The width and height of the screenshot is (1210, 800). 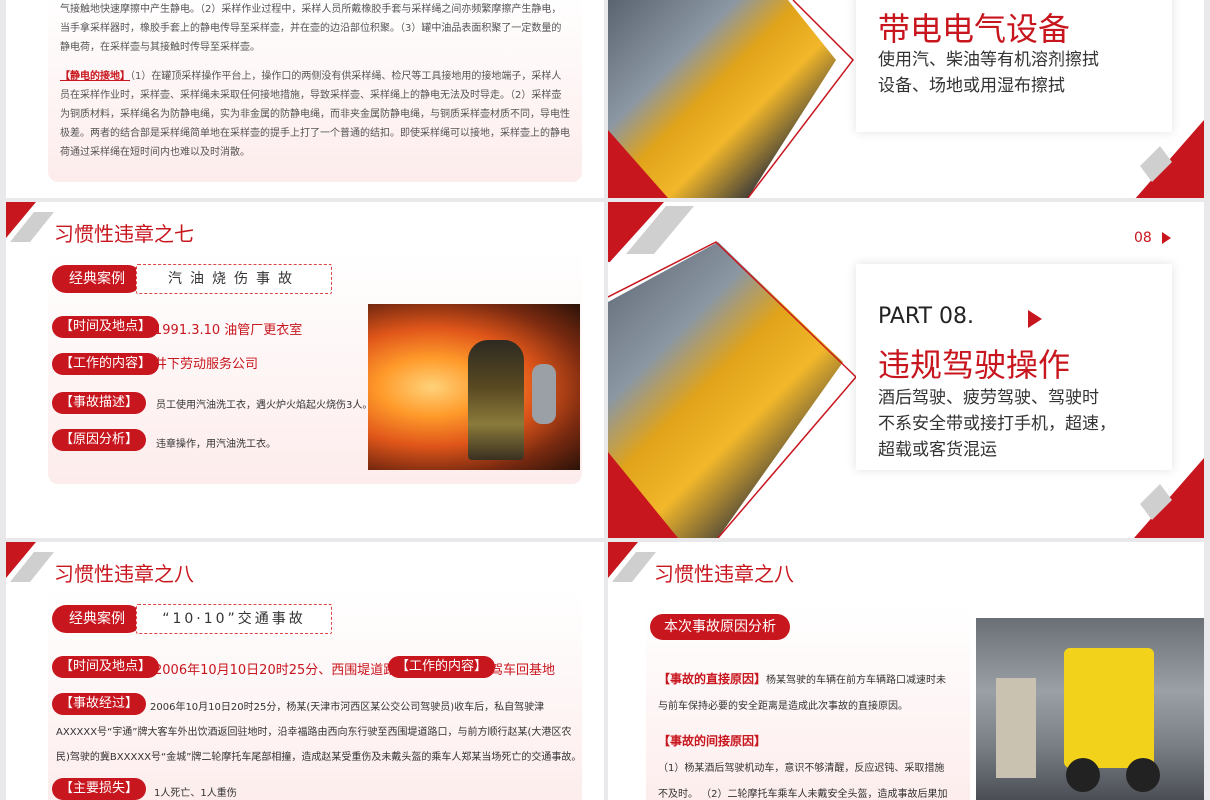 I want to click on slide-electrical-equipment: 带电电气设备 使用汽、柴油等有机溶剂擦拭 设备、场地或用湿布擦拭, so click(x=906, y=99).